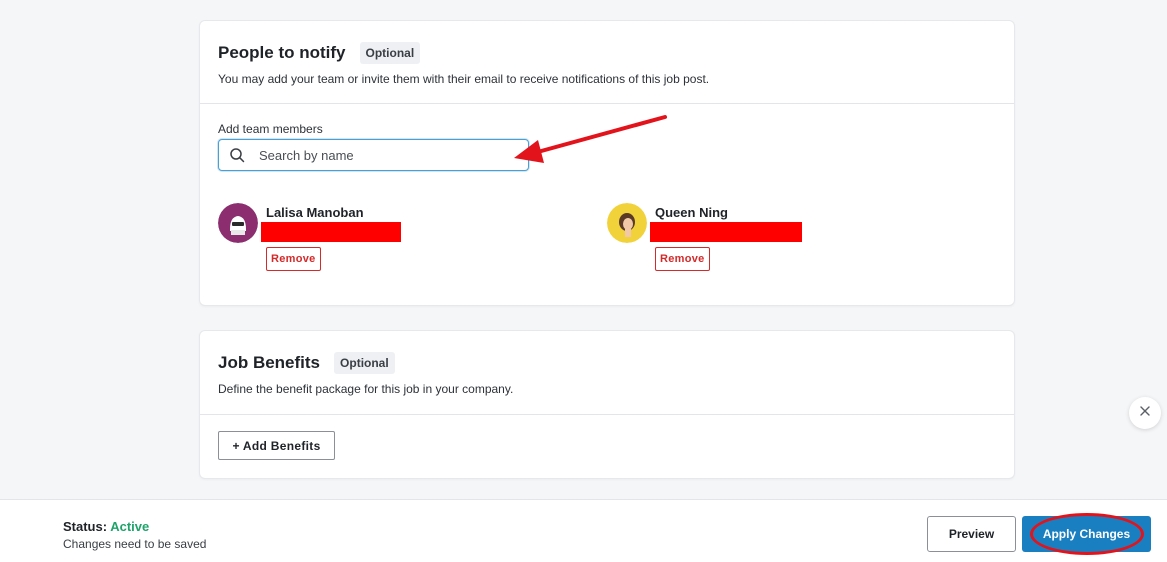 The height and width of the screenshot is (562, 1167). What do you see at coordinates (691, 212) in the screenshot?
I see `member-name: Queen Ning` at bounding box center [691, 212].